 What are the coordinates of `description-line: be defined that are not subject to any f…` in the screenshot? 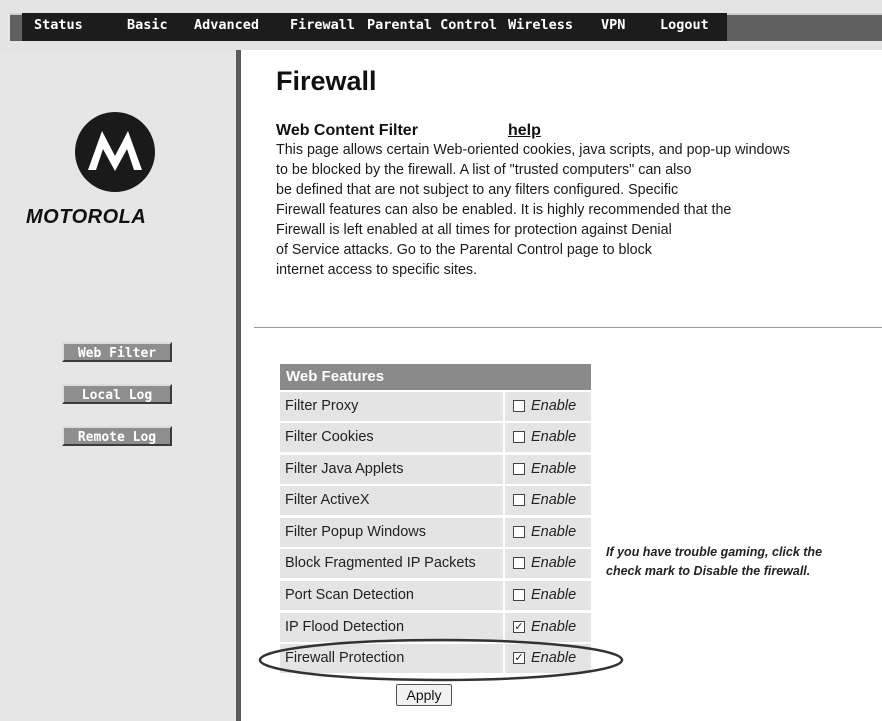 It's located at (477, 190).